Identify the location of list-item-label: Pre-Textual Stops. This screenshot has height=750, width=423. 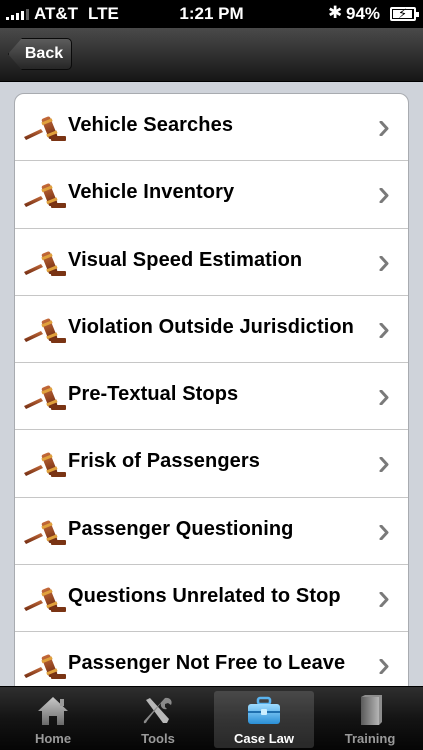
(153, 394).